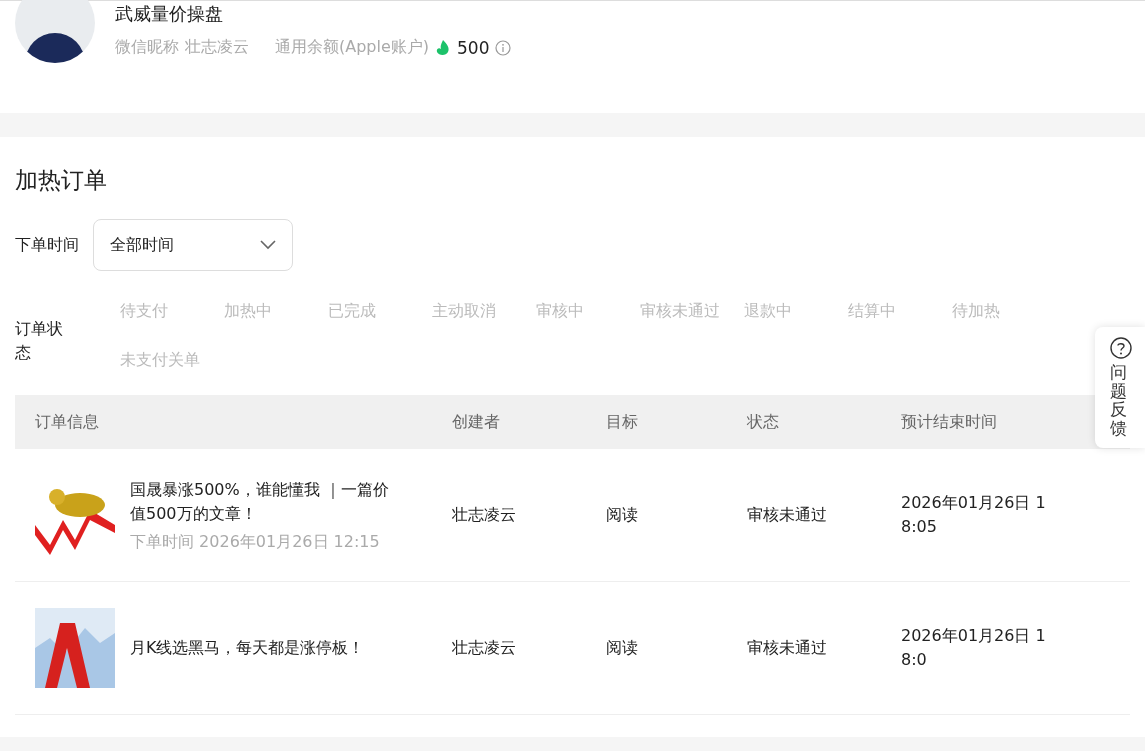 This screenshot has height=751, width=1145. I want to click on chevron-down-icon, so click(268, 245).